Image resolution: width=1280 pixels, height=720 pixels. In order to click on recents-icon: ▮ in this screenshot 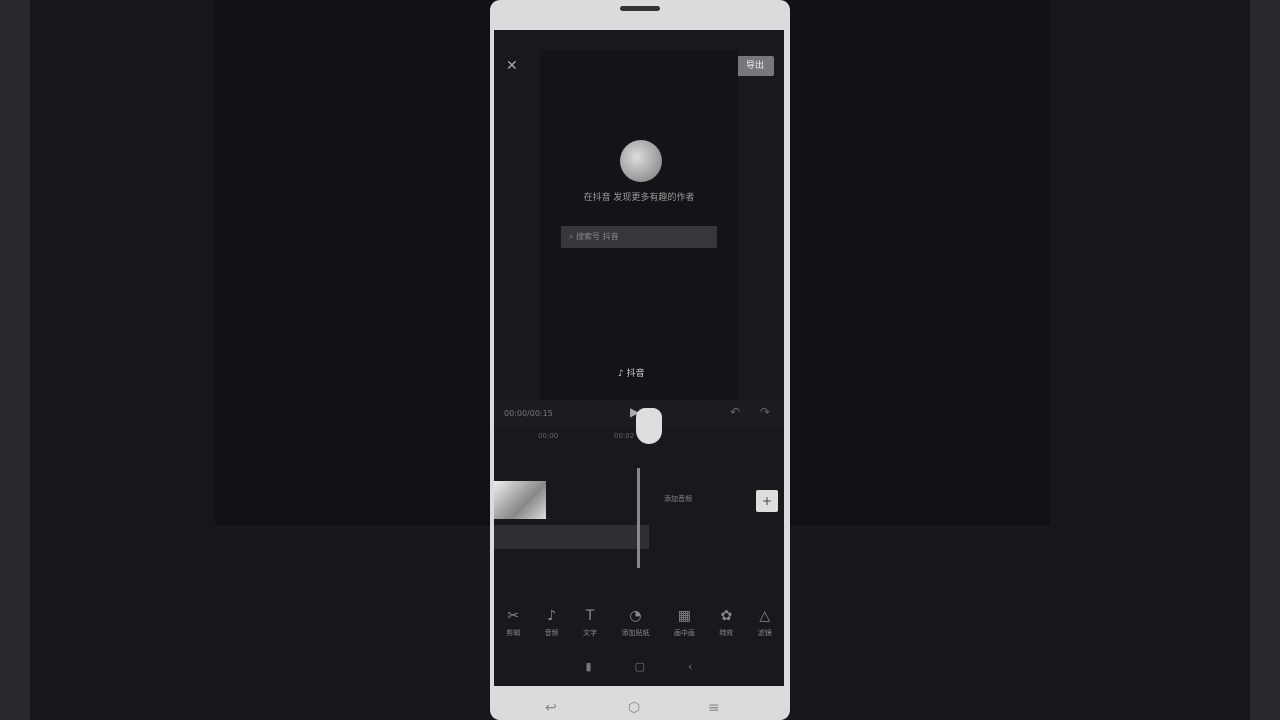, I will do `click(589, 666)`.